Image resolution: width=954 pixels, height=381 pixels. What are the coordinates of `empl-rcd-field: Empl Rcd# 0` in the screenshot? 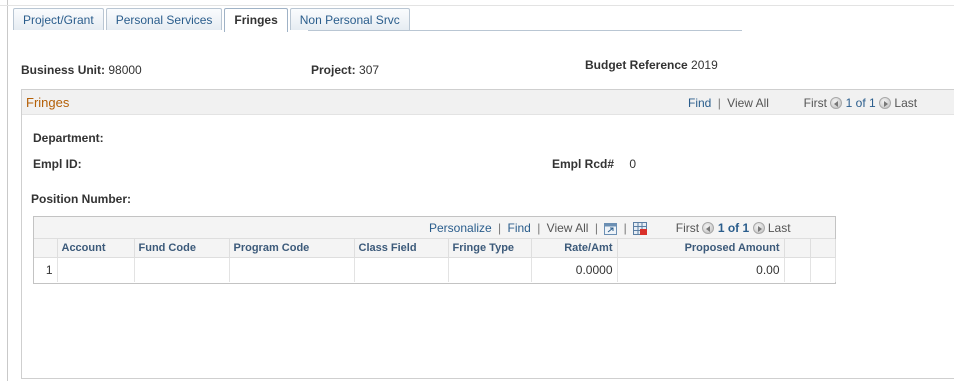 It's located at (594, 164).